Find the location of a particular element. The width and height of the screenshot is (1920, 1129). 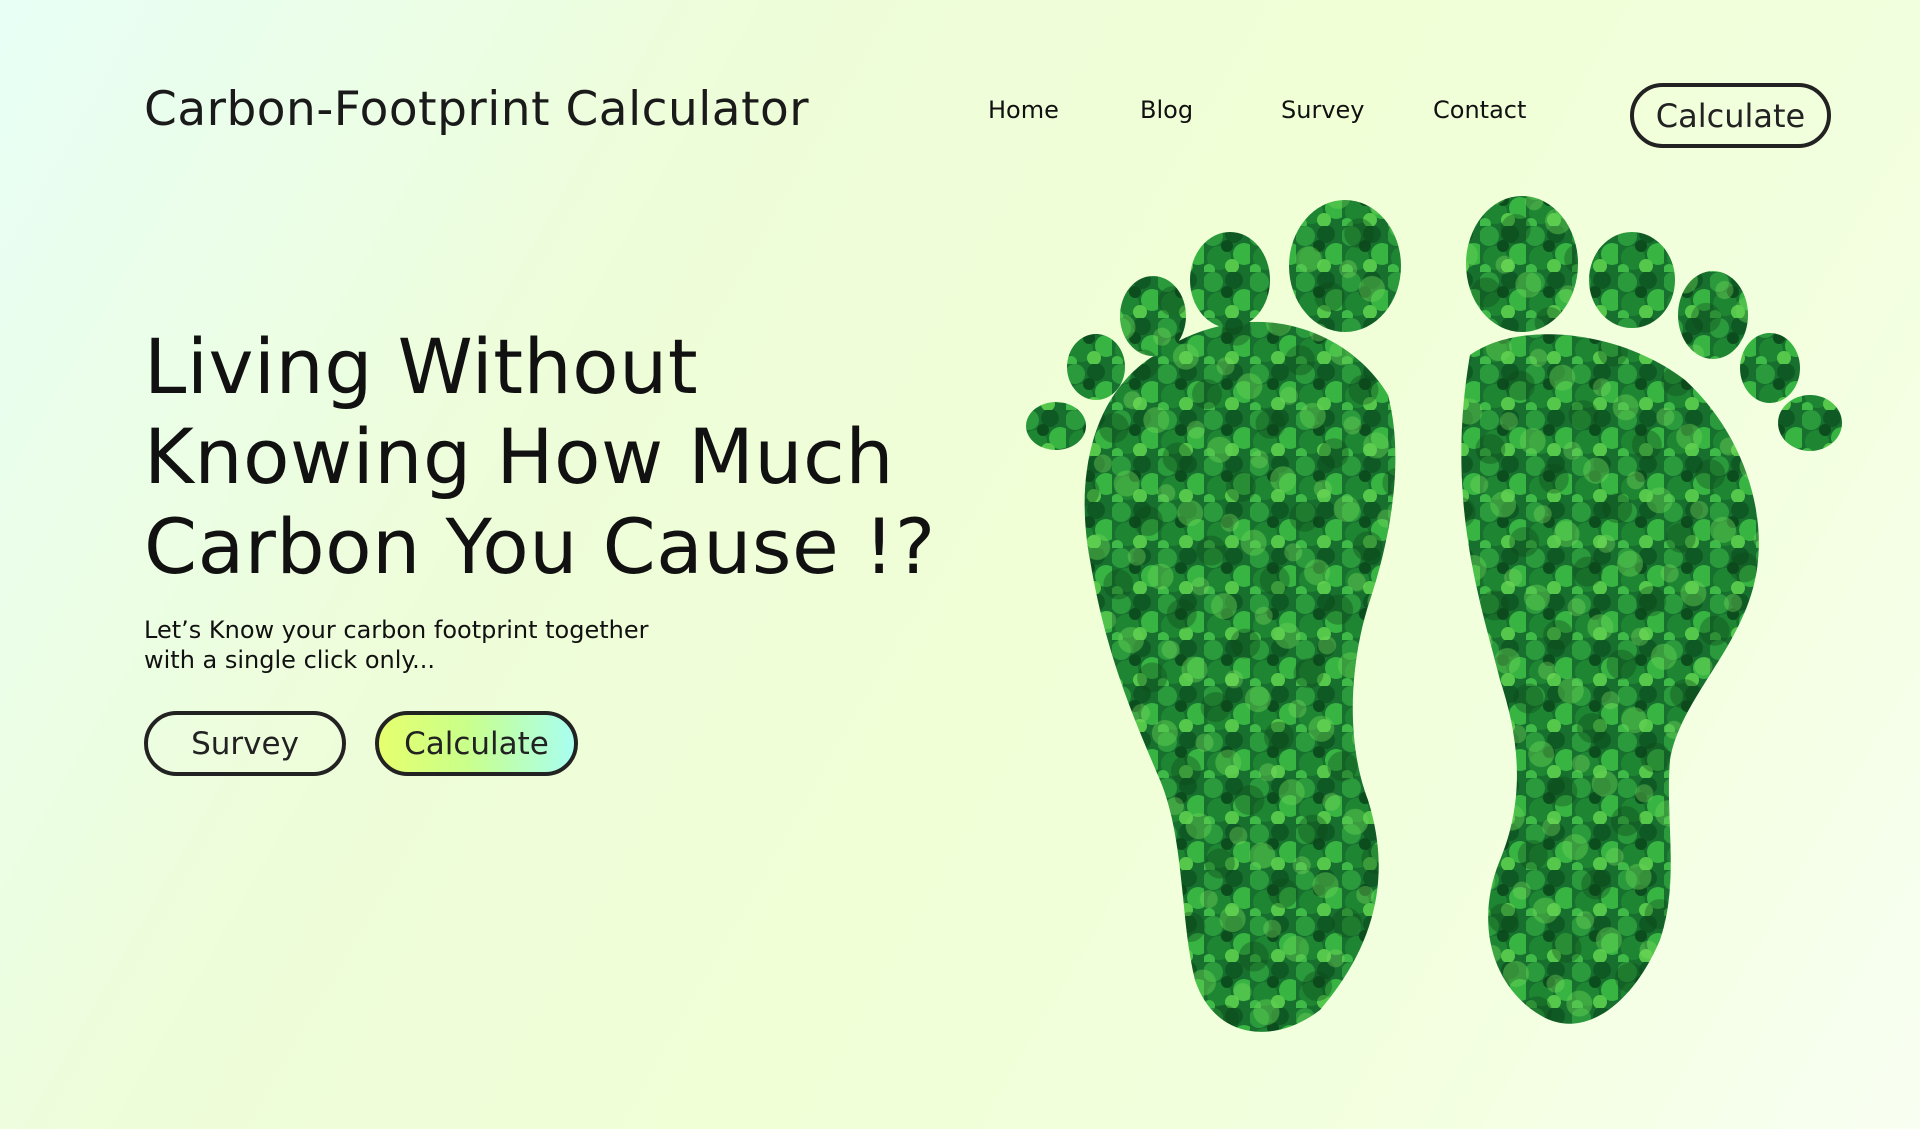

header-calculate-button: Calculate is located at coordinates (1730, 115).